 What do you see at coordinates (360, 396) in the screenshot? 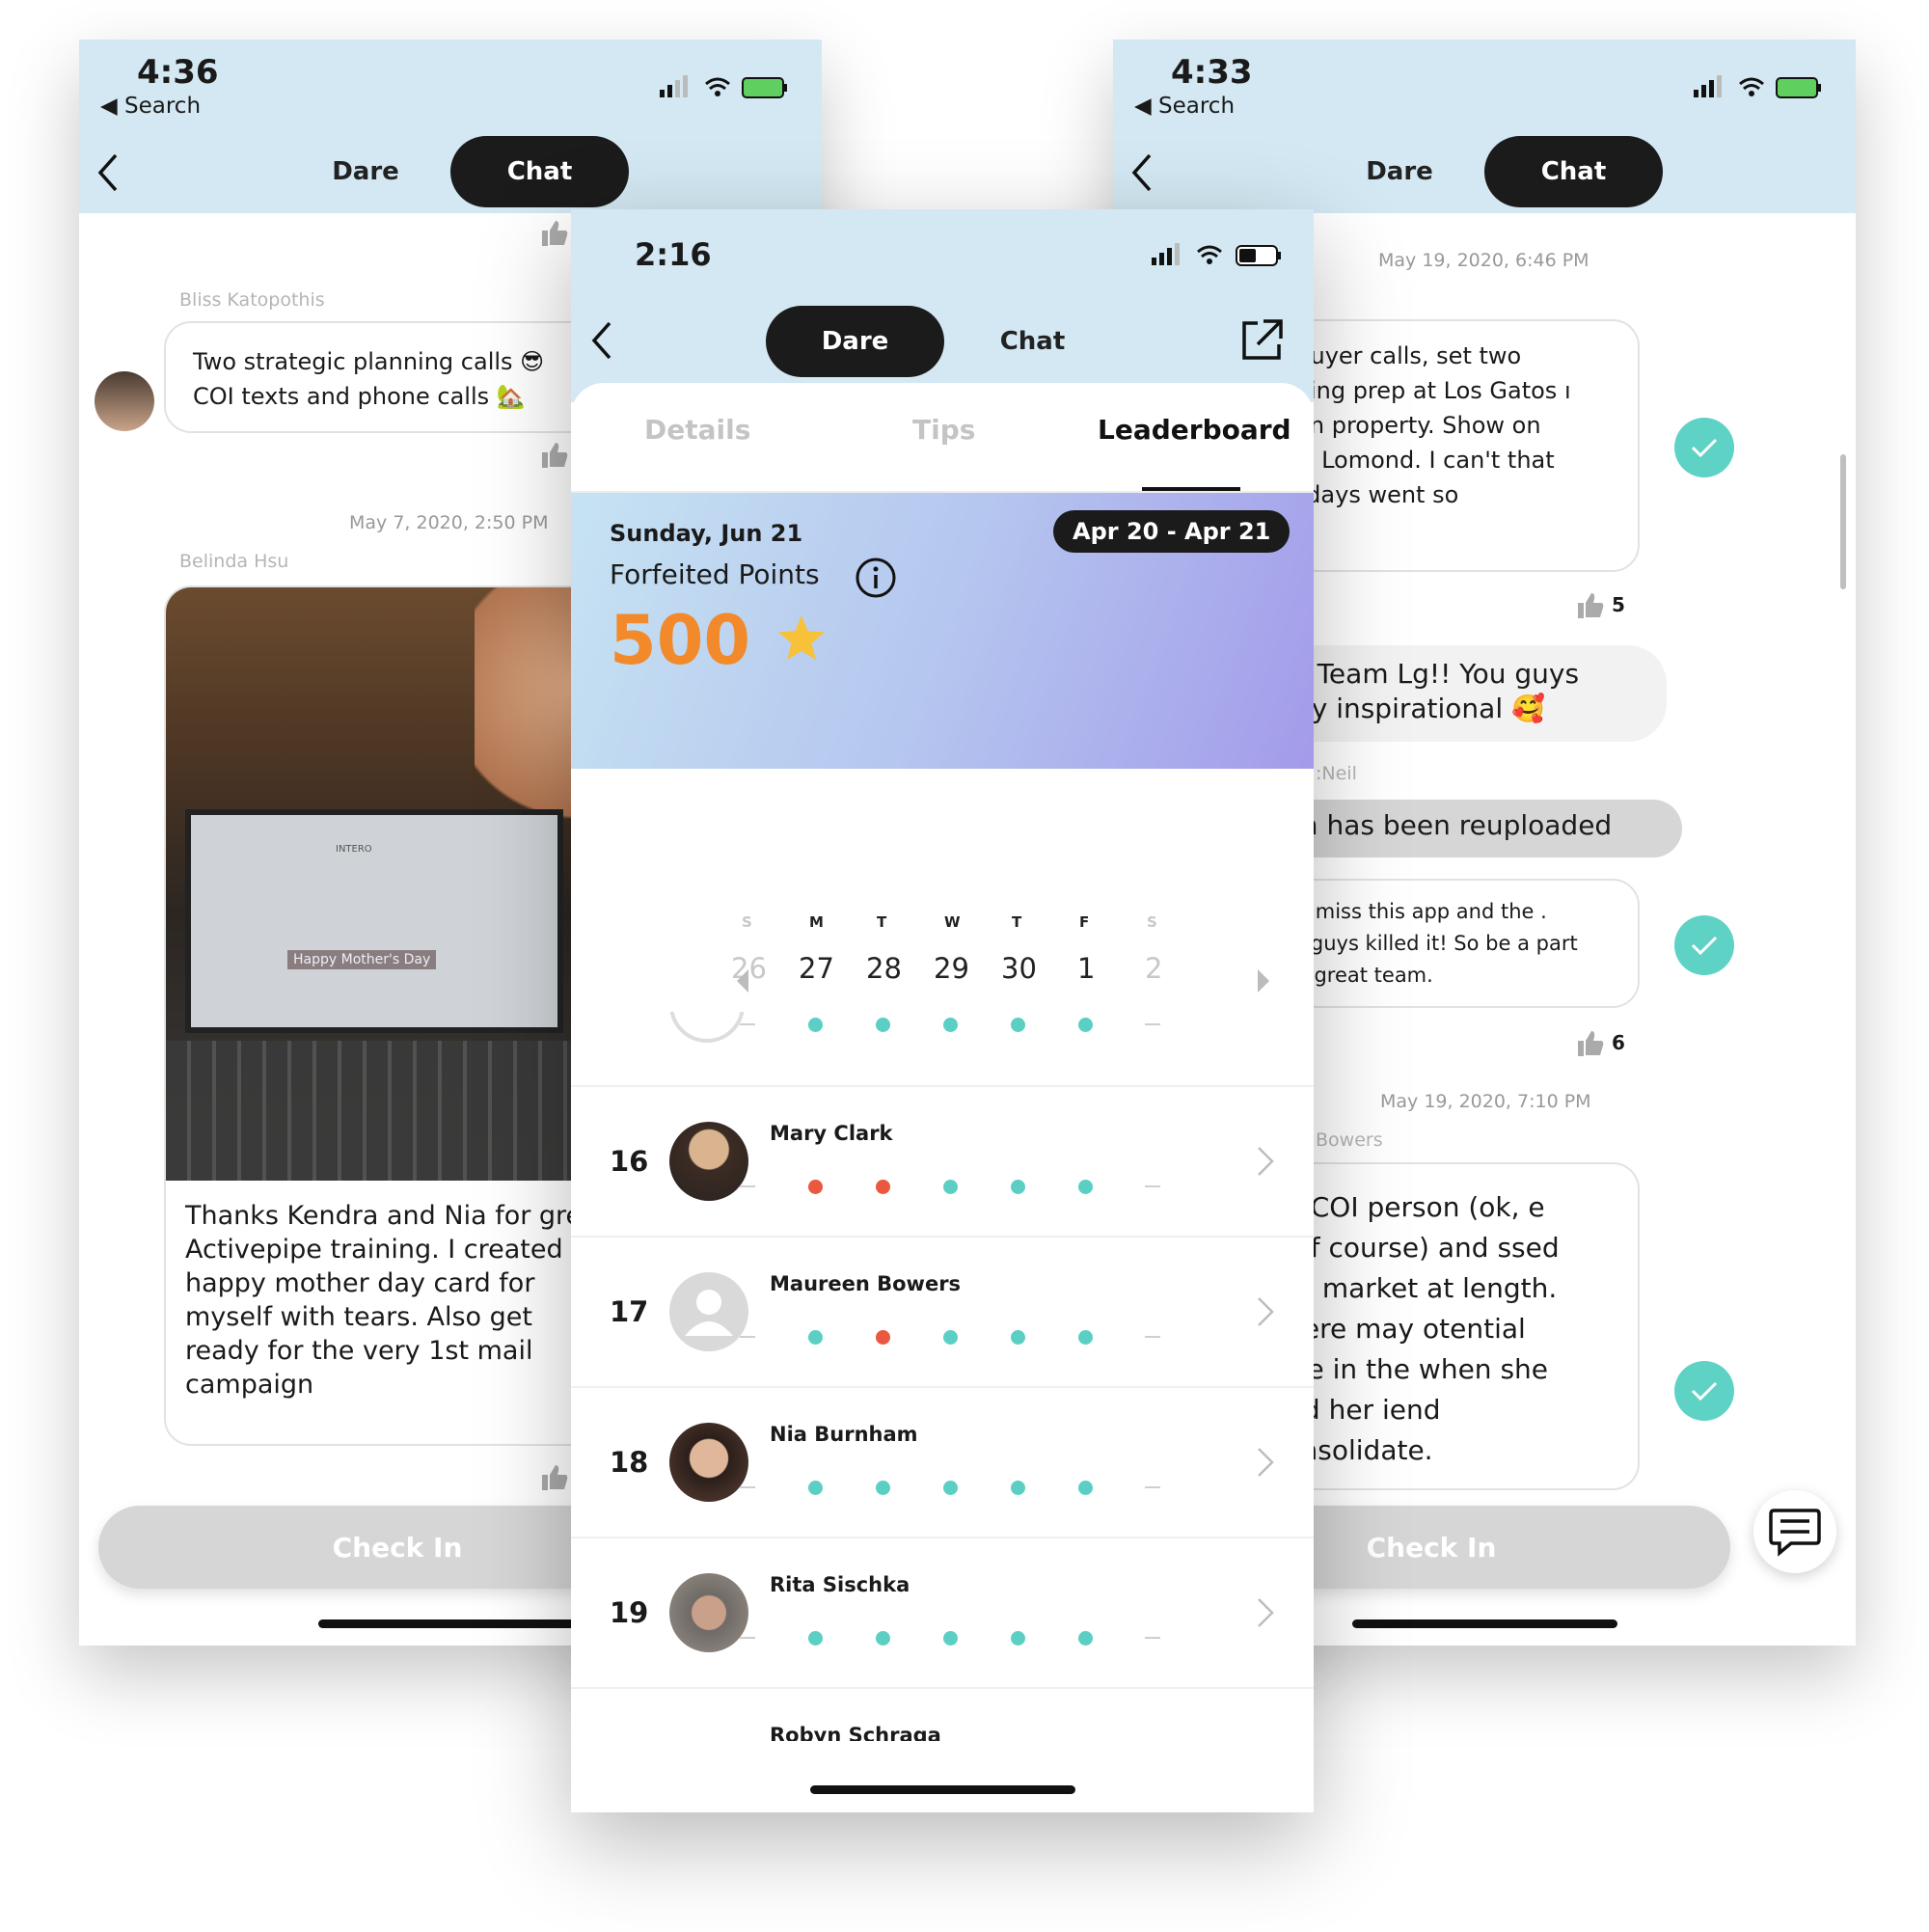
I see `message-line: COI texts and phone calls 🏡` at bounding box center [360, 396].